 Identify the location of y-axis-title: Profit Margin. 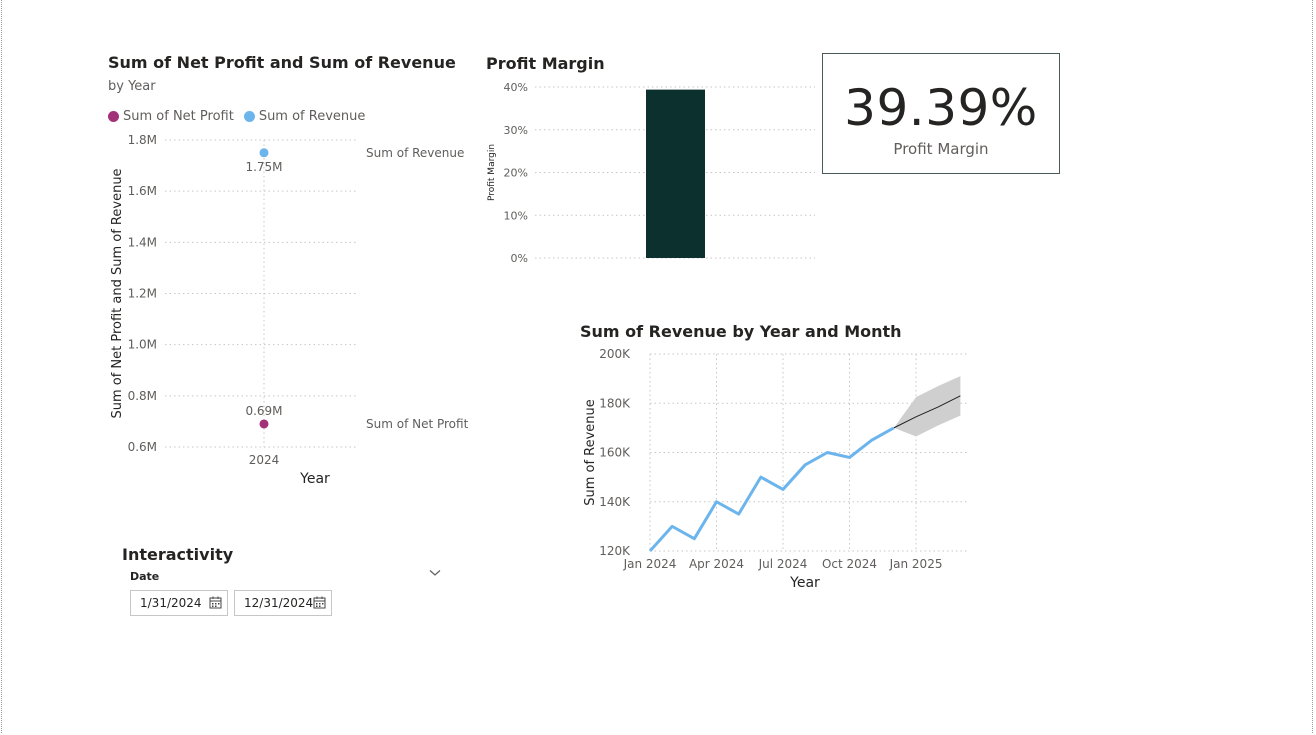
(492, 172).